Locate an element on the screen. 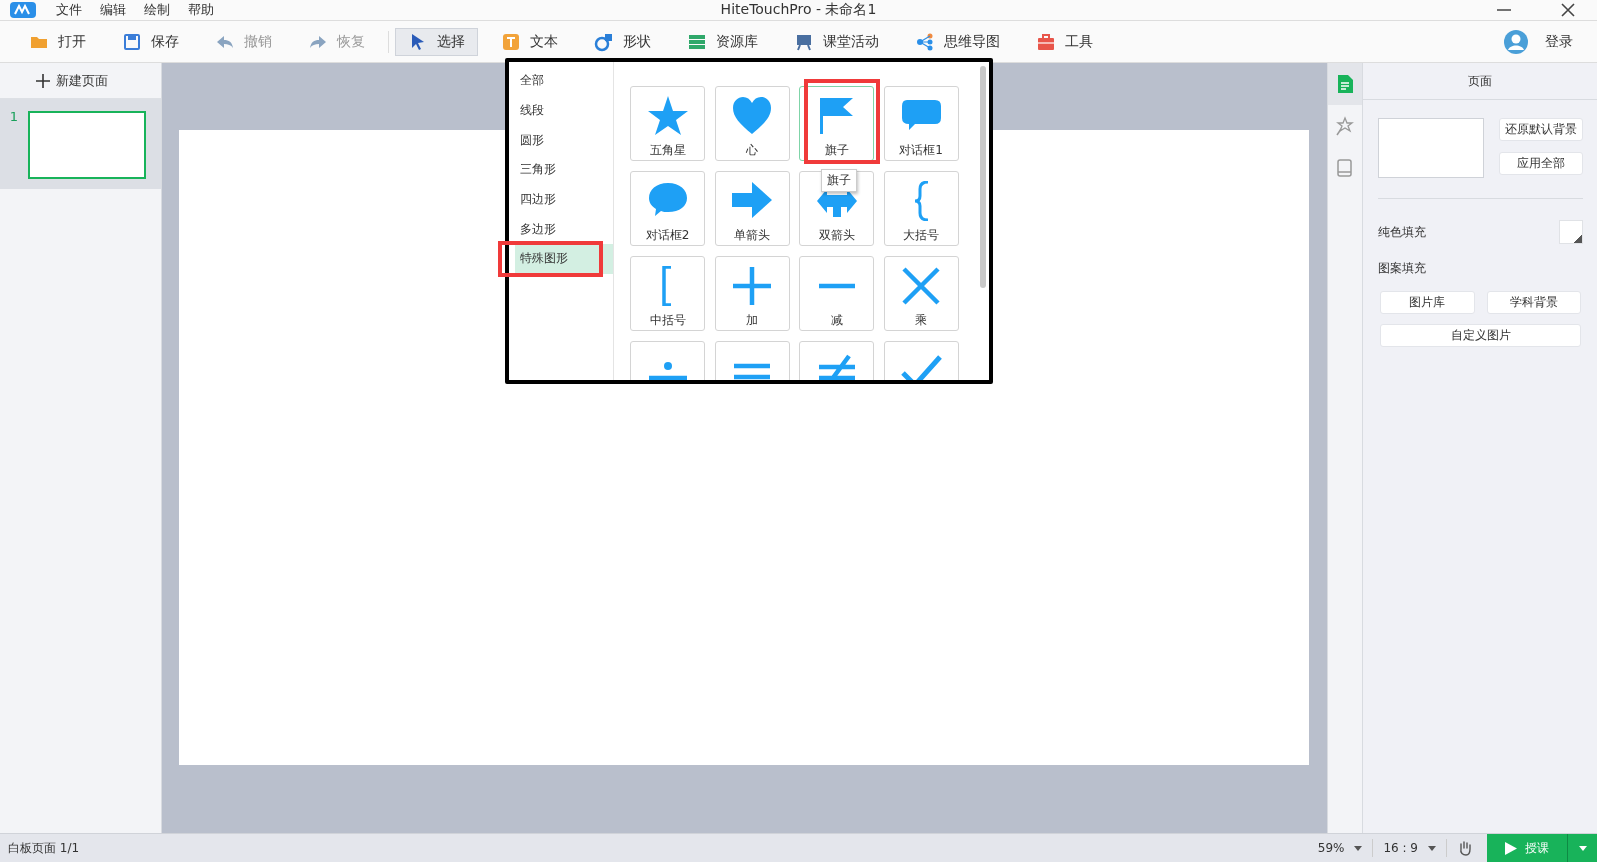  hand-icon is located at coordinates (1465, 848).